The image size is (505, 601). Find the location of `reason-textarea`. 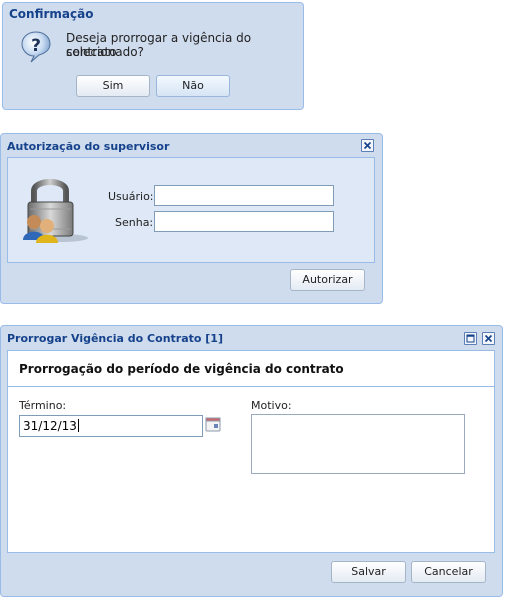

reason-textarea is located at coordinates (358, 444).